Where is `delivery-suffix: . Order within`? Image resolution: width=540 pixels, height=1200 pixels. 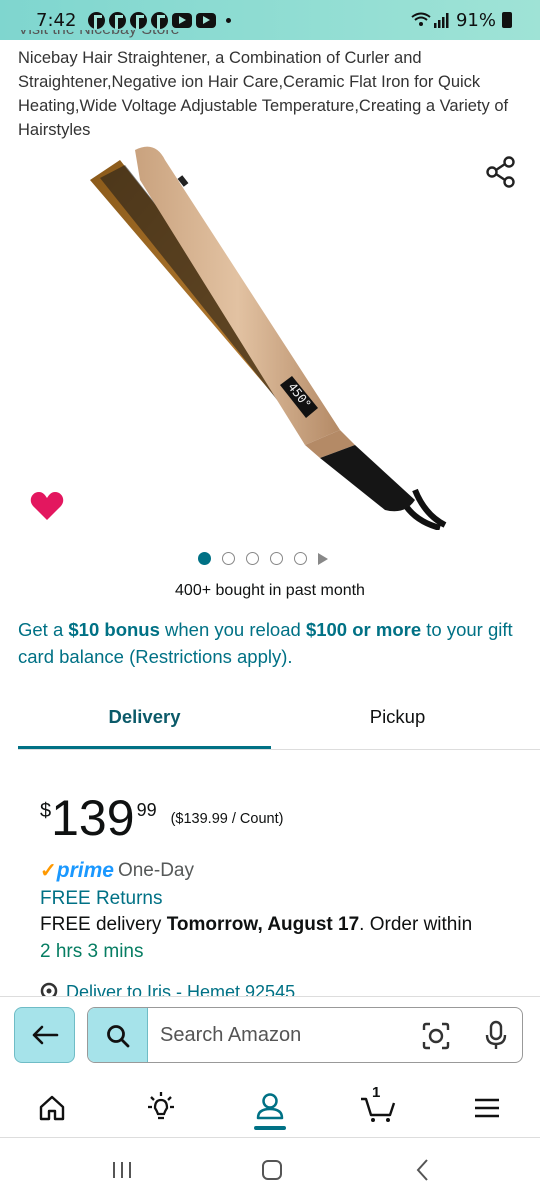
delivery-suffix: . Order within is located at coordinates (416, 924).